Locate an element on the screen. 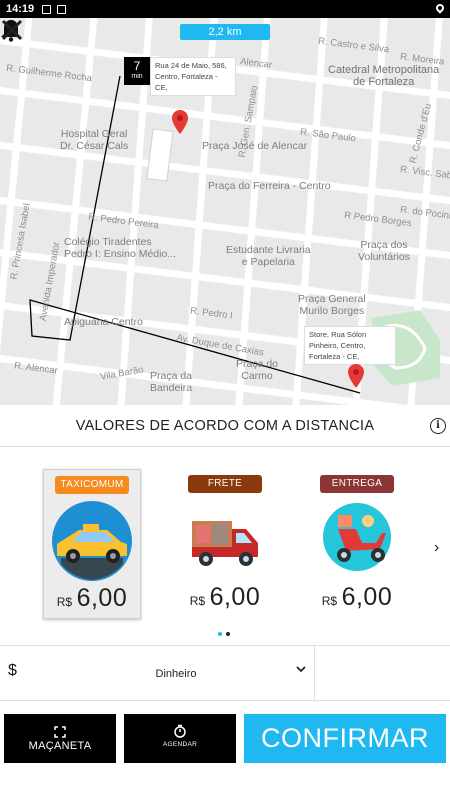  pager-dot-active is located at coordinates (220, 634).